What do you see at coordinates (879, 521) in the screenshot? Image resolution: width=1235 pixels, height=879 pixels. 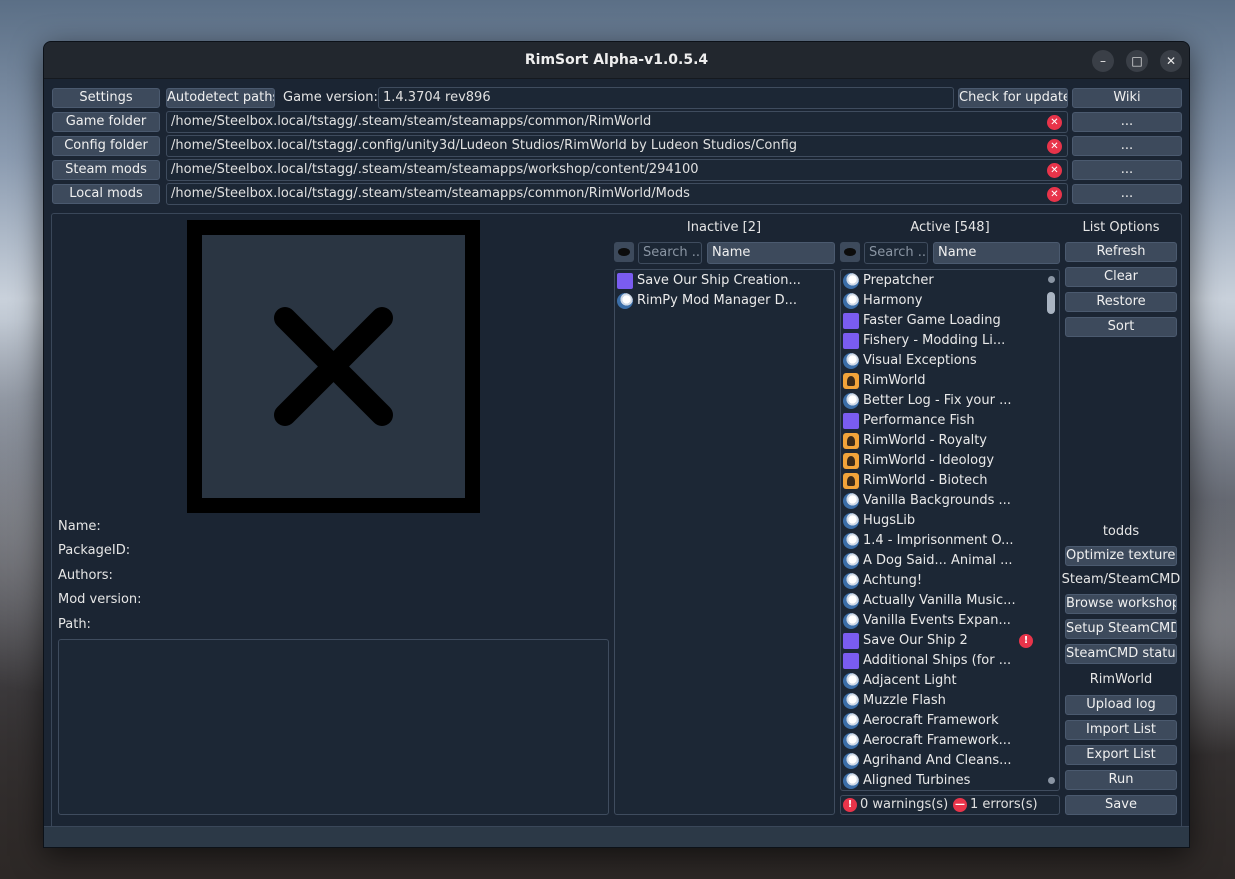 I see `list-item: HugsLib` at bounding box center [879, 521].